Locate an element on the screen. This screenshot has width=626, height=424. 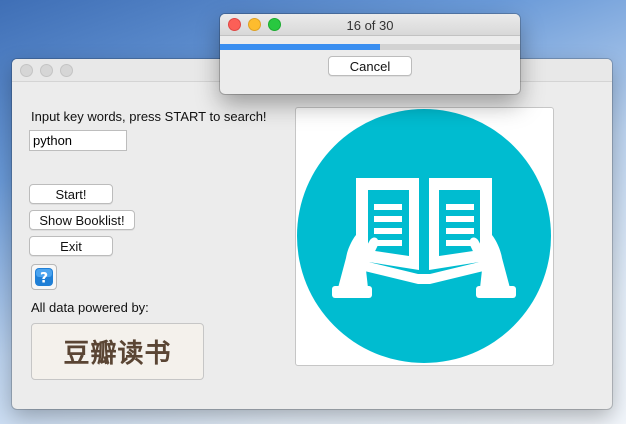
minimize-window-icon is located at coordinates (46, 70).